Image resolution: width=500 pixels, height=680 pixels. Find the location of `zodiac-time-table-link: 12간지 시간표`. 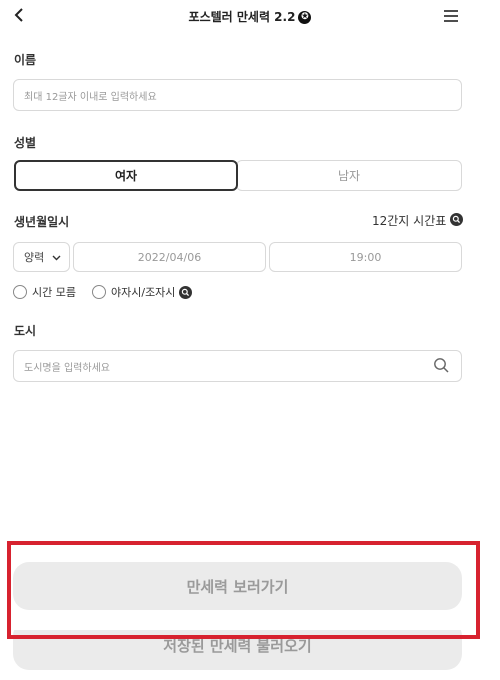

zodiac-time-table-link: 12간지 시간표 is located at coordinates (418, 220).